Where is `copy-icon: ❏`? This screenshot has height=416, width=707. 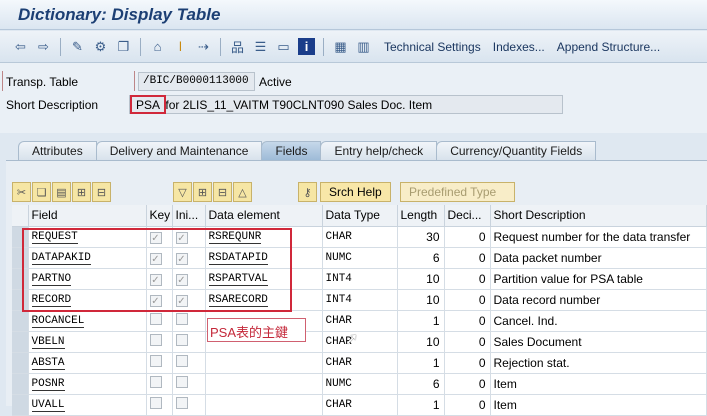
copy-icon: ❏ is located at coordinates (41, 192).